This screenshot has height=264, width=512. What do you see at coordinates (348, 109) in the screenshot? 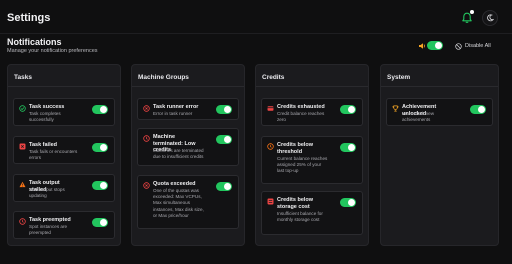
I see `credits-exhausted-toggle` at bounding box center [348, 109].